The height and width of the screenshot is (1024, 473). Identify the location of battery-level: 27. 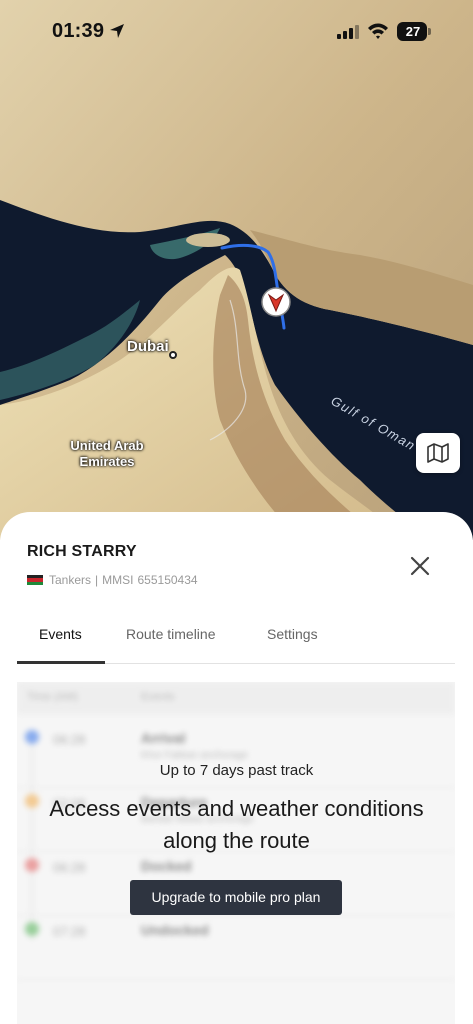
(413, 31).